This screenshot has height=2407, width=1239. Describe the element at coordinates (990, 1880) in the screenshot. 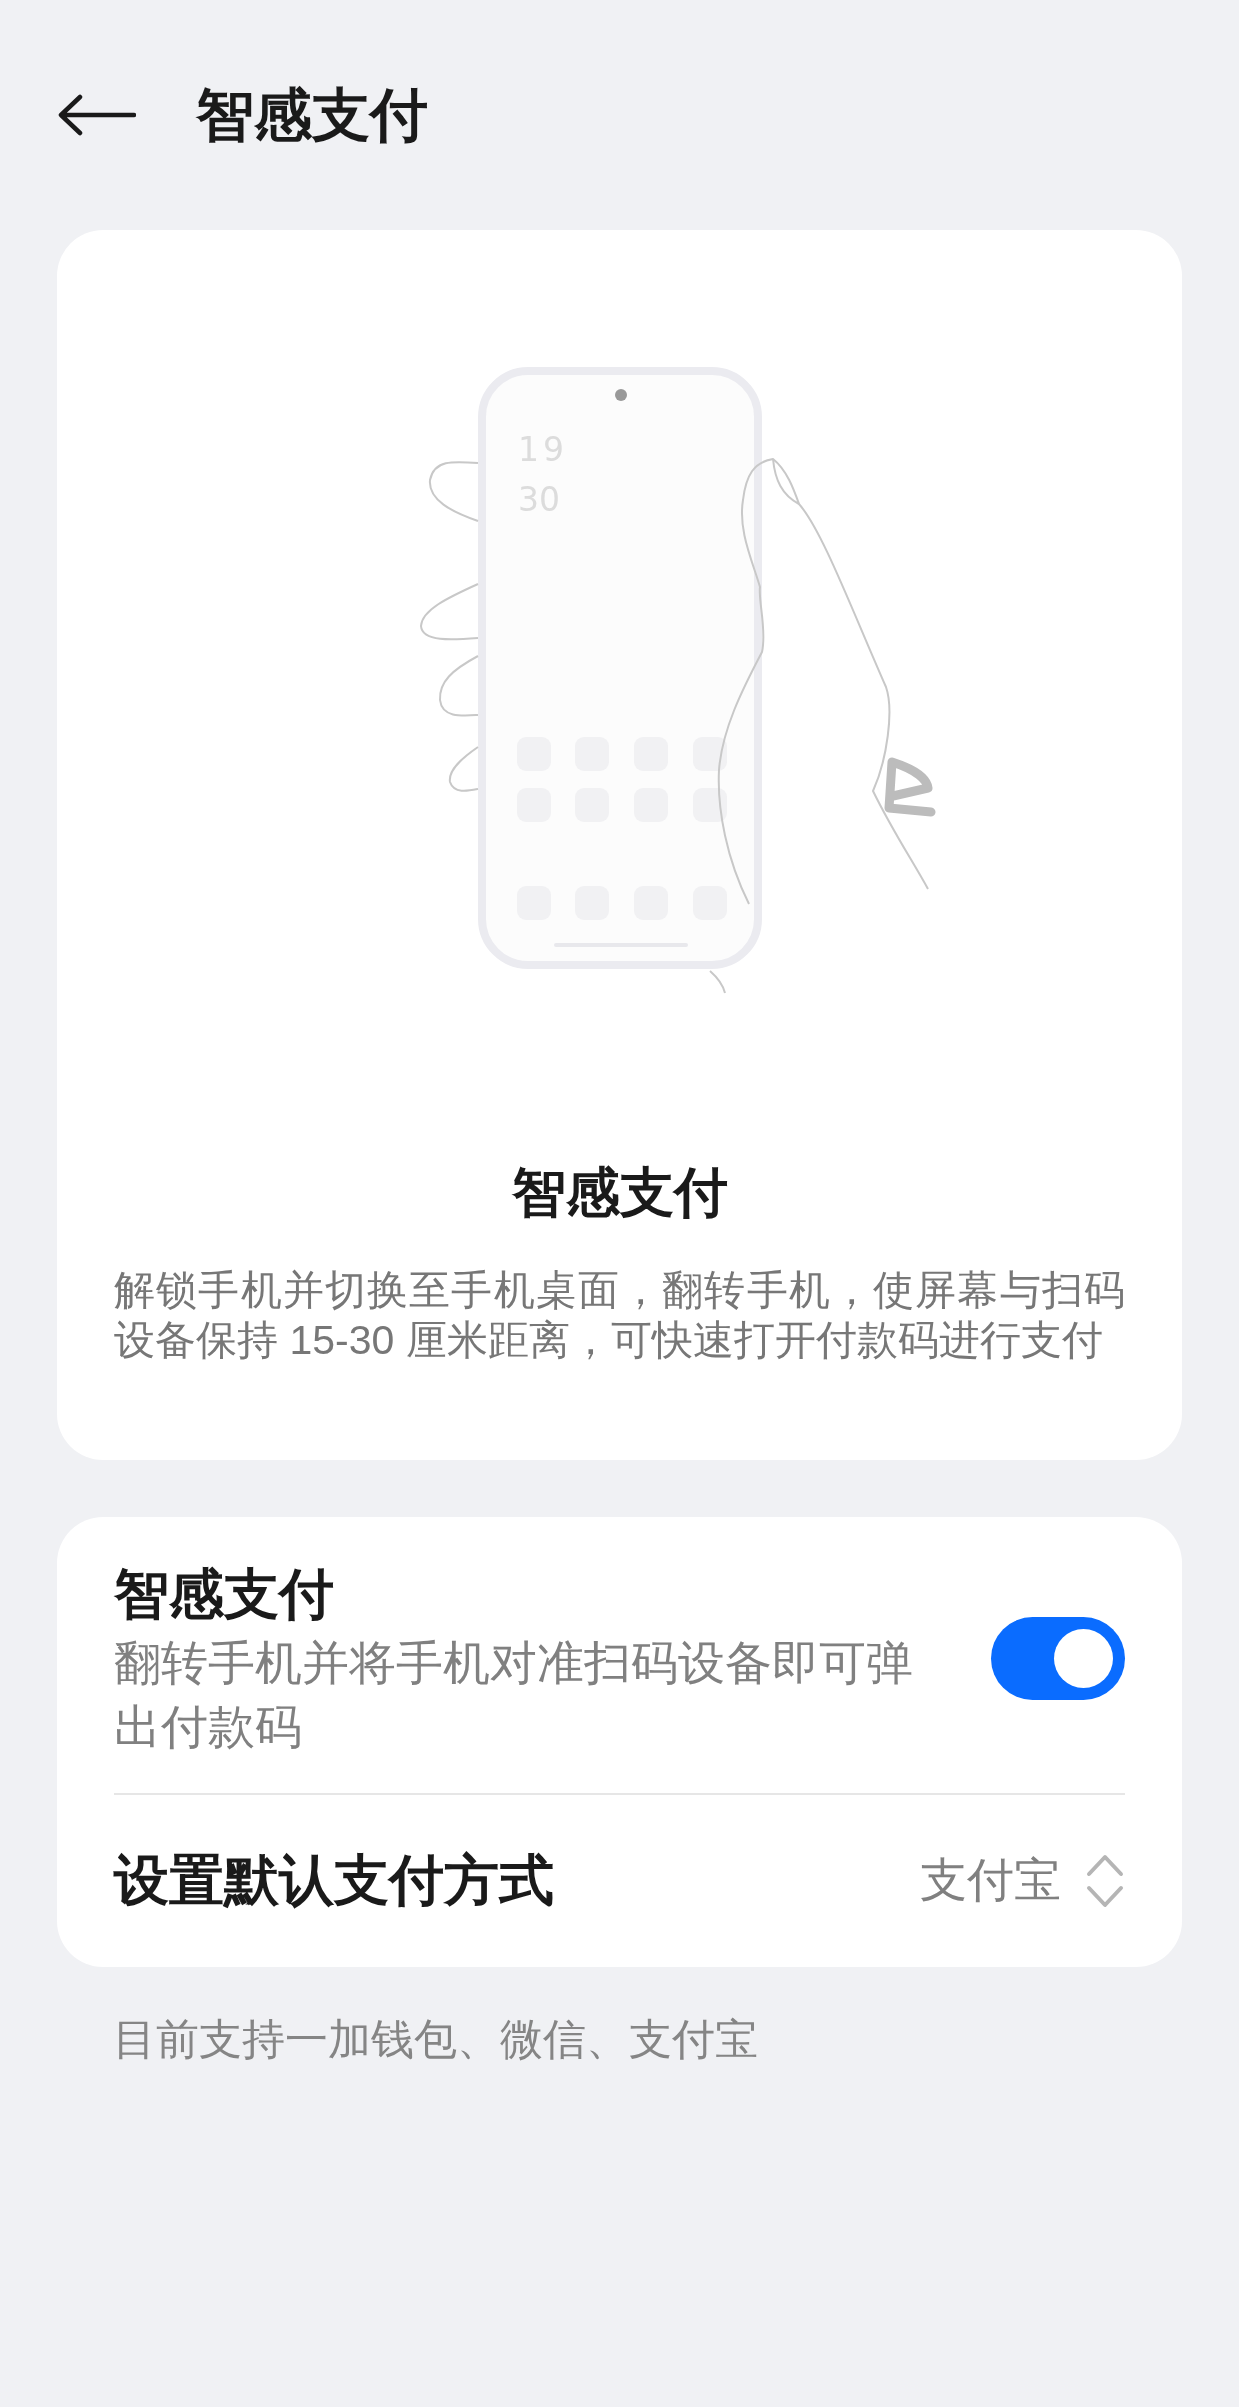

I see `selected-value: 支付宝` at that location.